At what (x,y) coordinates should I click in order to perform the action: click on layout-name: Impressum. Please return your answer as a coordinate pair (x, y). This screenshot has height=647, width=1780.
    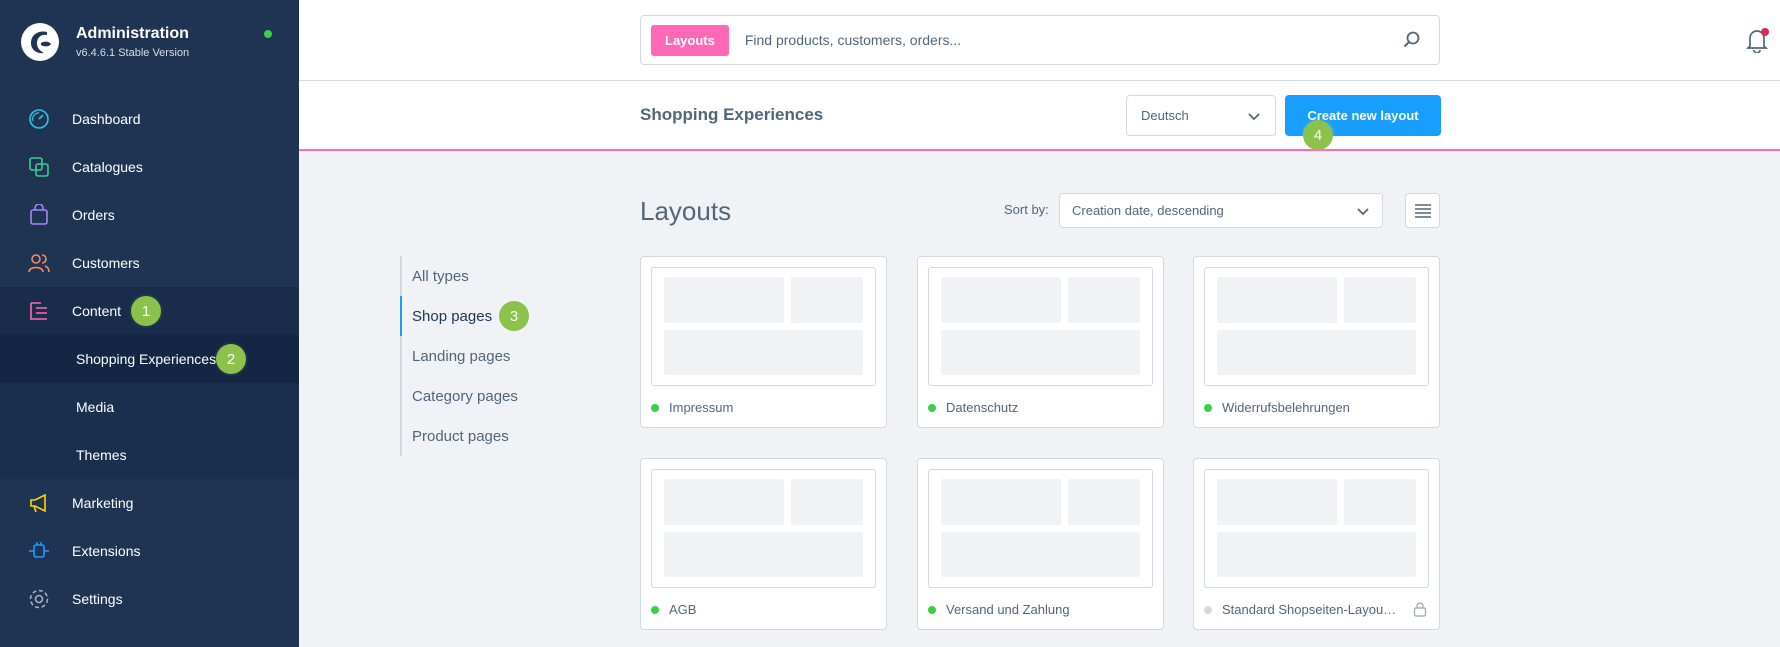
    Looking at the image, I should click on (701, 407).